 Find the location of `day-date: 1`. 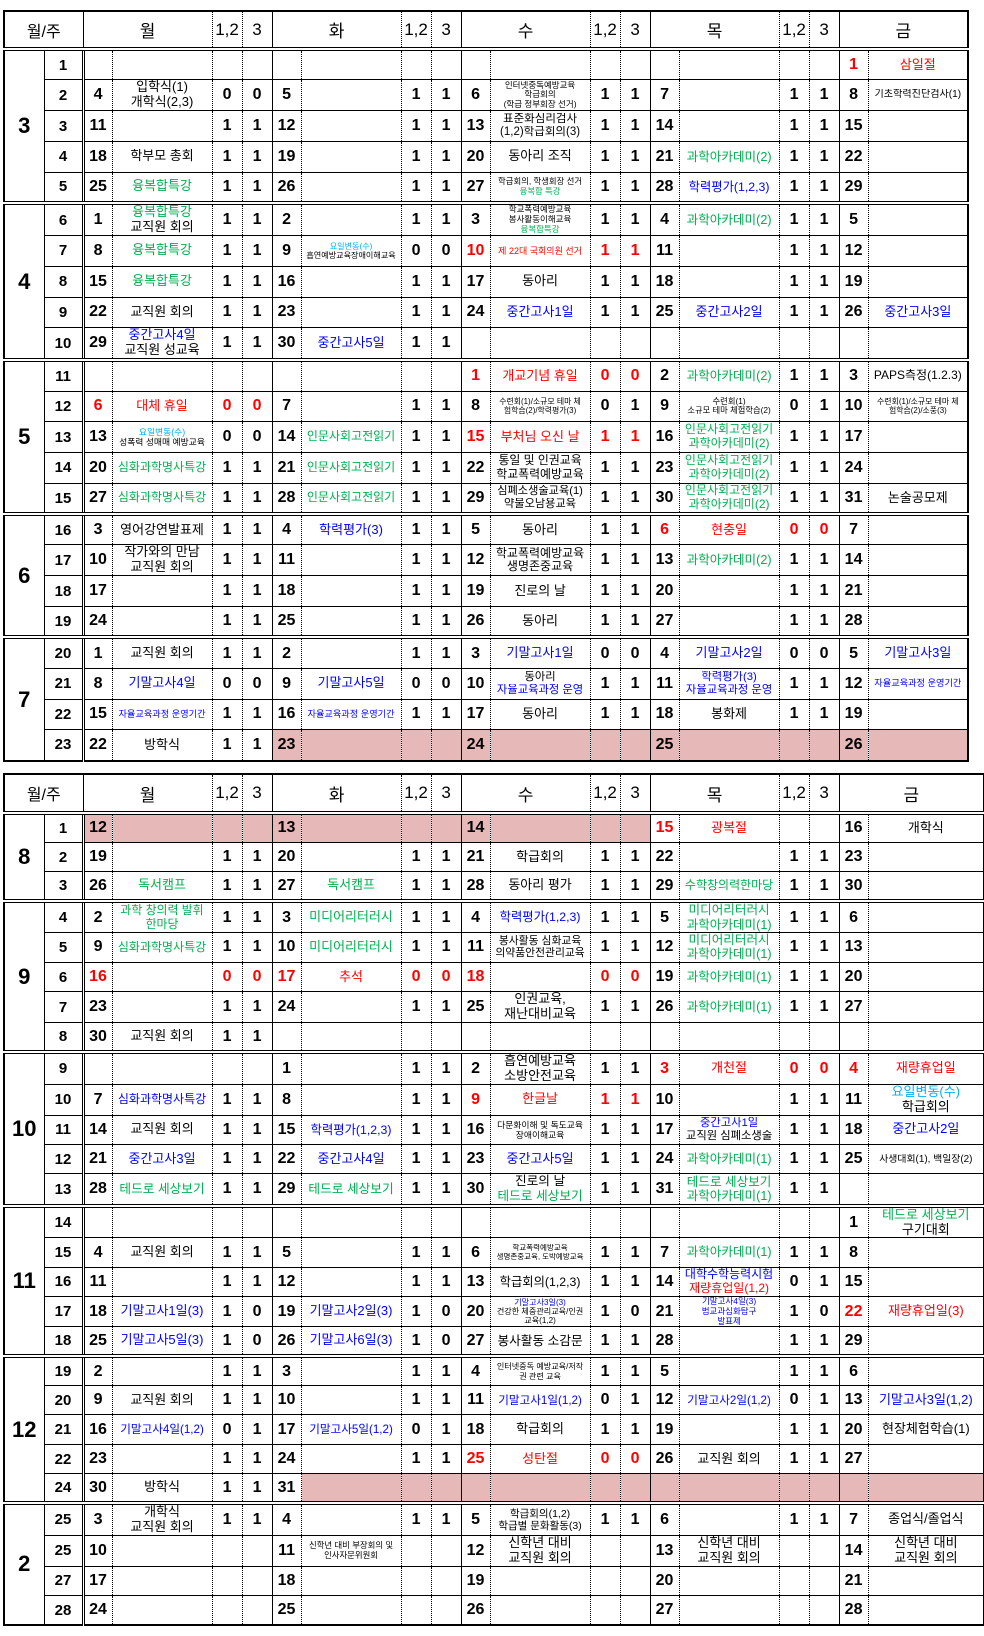

day-date: 1 is located at coordinates (286, 1067).